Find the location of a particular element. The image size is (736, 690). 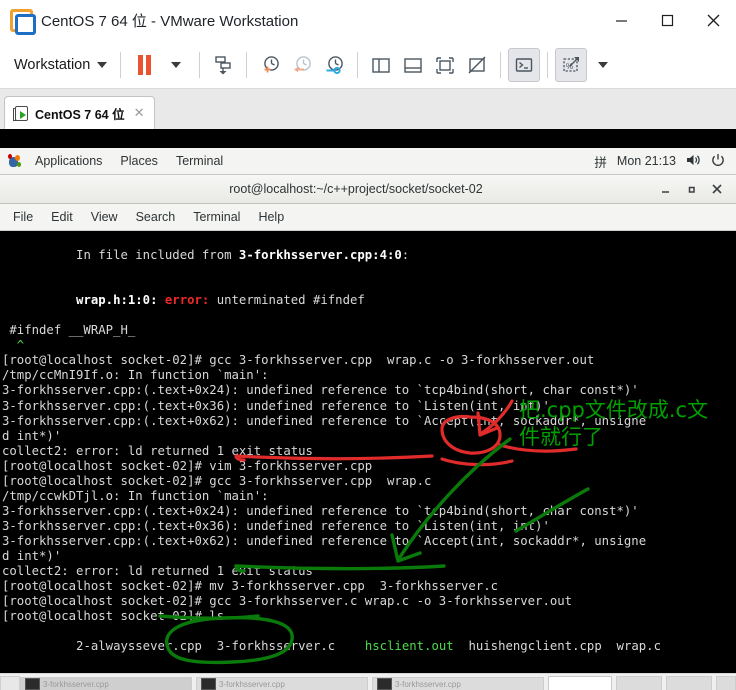

terminal-text-bold: wrap.h:1:0: is located at coordinates (117, 300).